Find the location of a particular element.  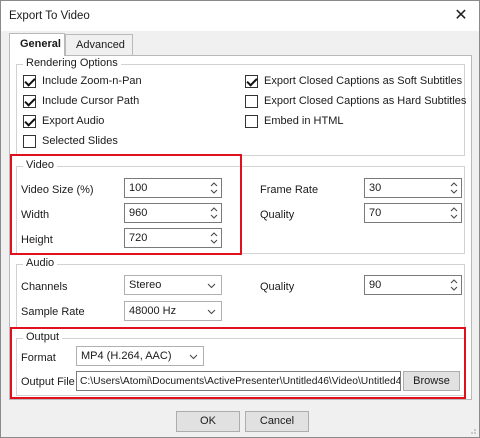

video-size-label: Video Size (%) is located at coordinates (57, 190).